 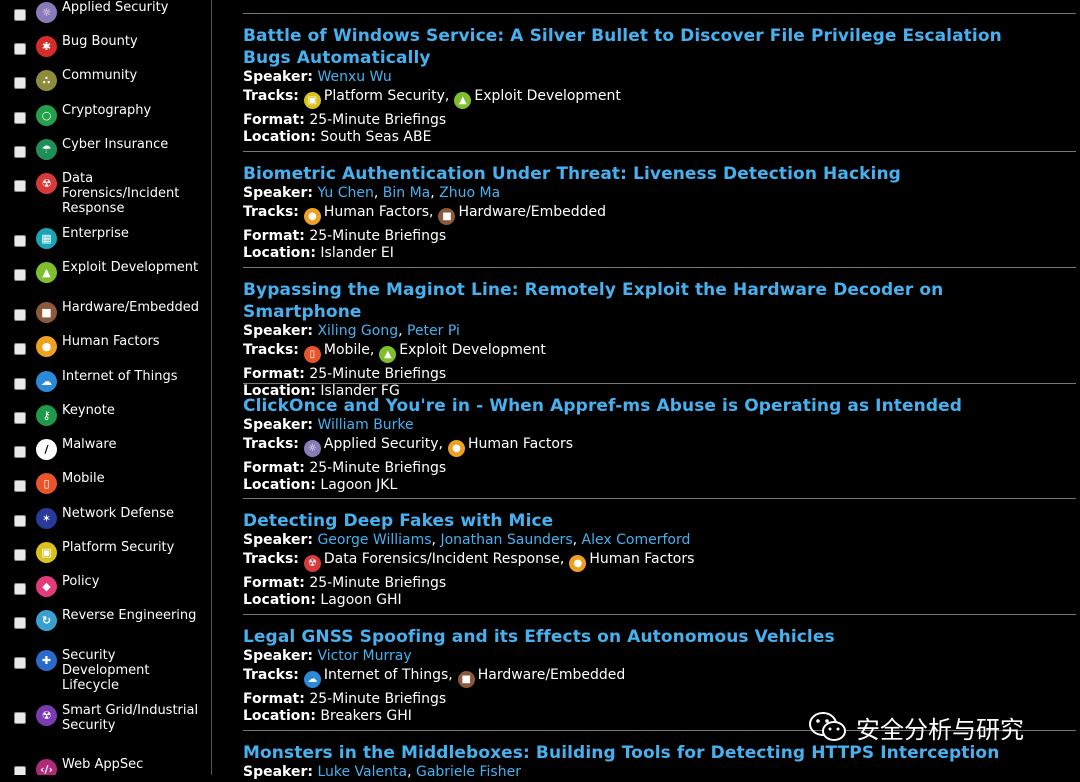 I want to click on talk-tracks: Tracks: ● Human Factors, ■ Hardware/Embedded, so click(x=643, y=214).